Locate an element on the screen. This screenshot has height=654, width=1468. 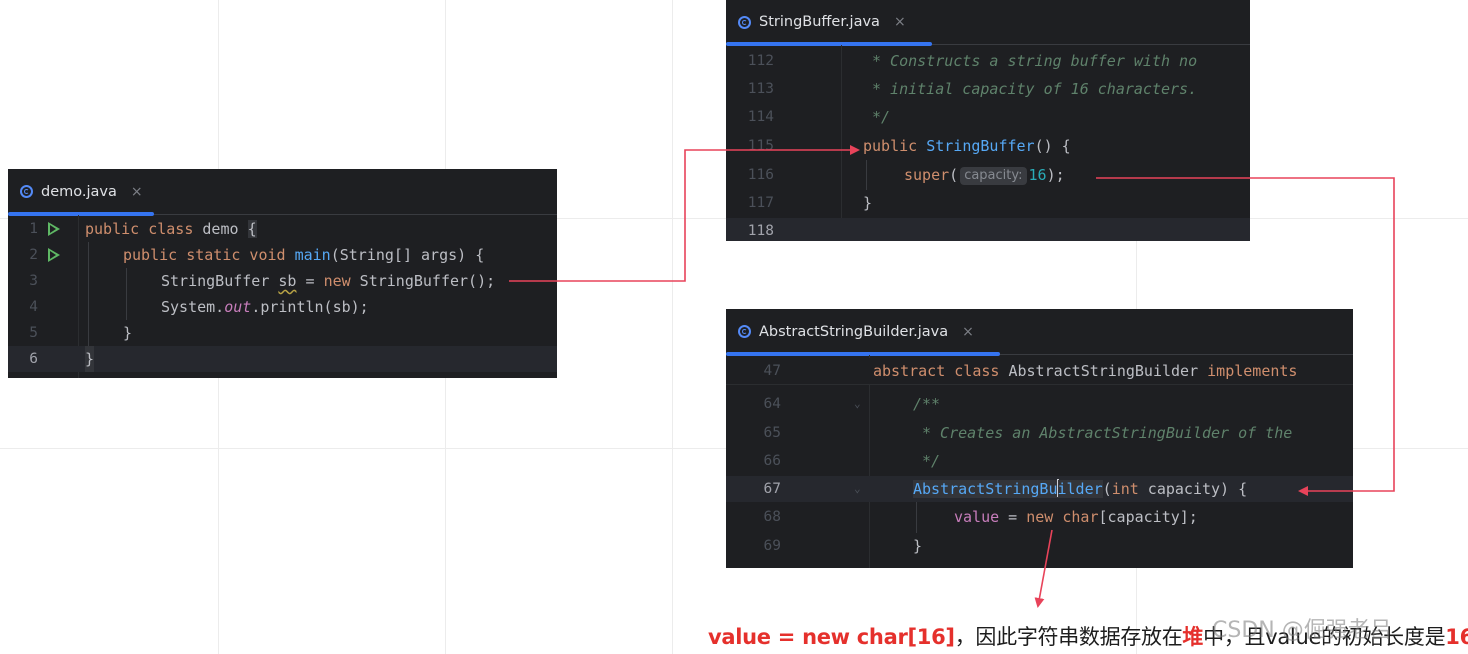
arrow-value-to-caption is located at coordinates (1043, 568).